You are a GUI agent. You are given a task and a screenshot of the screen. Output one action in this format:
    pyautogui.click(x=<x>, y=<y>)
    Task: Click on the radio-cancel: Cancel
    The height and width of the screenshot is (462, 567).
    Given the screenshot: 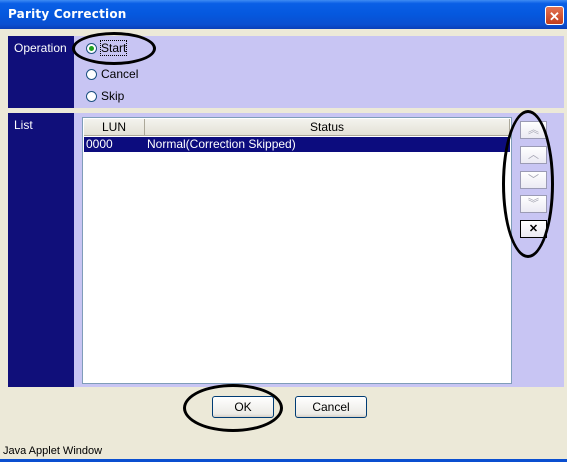 What is the action you would take?
    pyautogui.click(x=112, y=74)
    